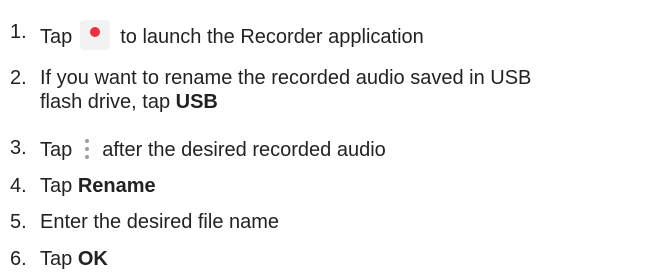  What do you see at coordinates (272, 37) in the screenshot?
I see `step-text-after: to launch the Recorder application` at bounding box center [272, 37].